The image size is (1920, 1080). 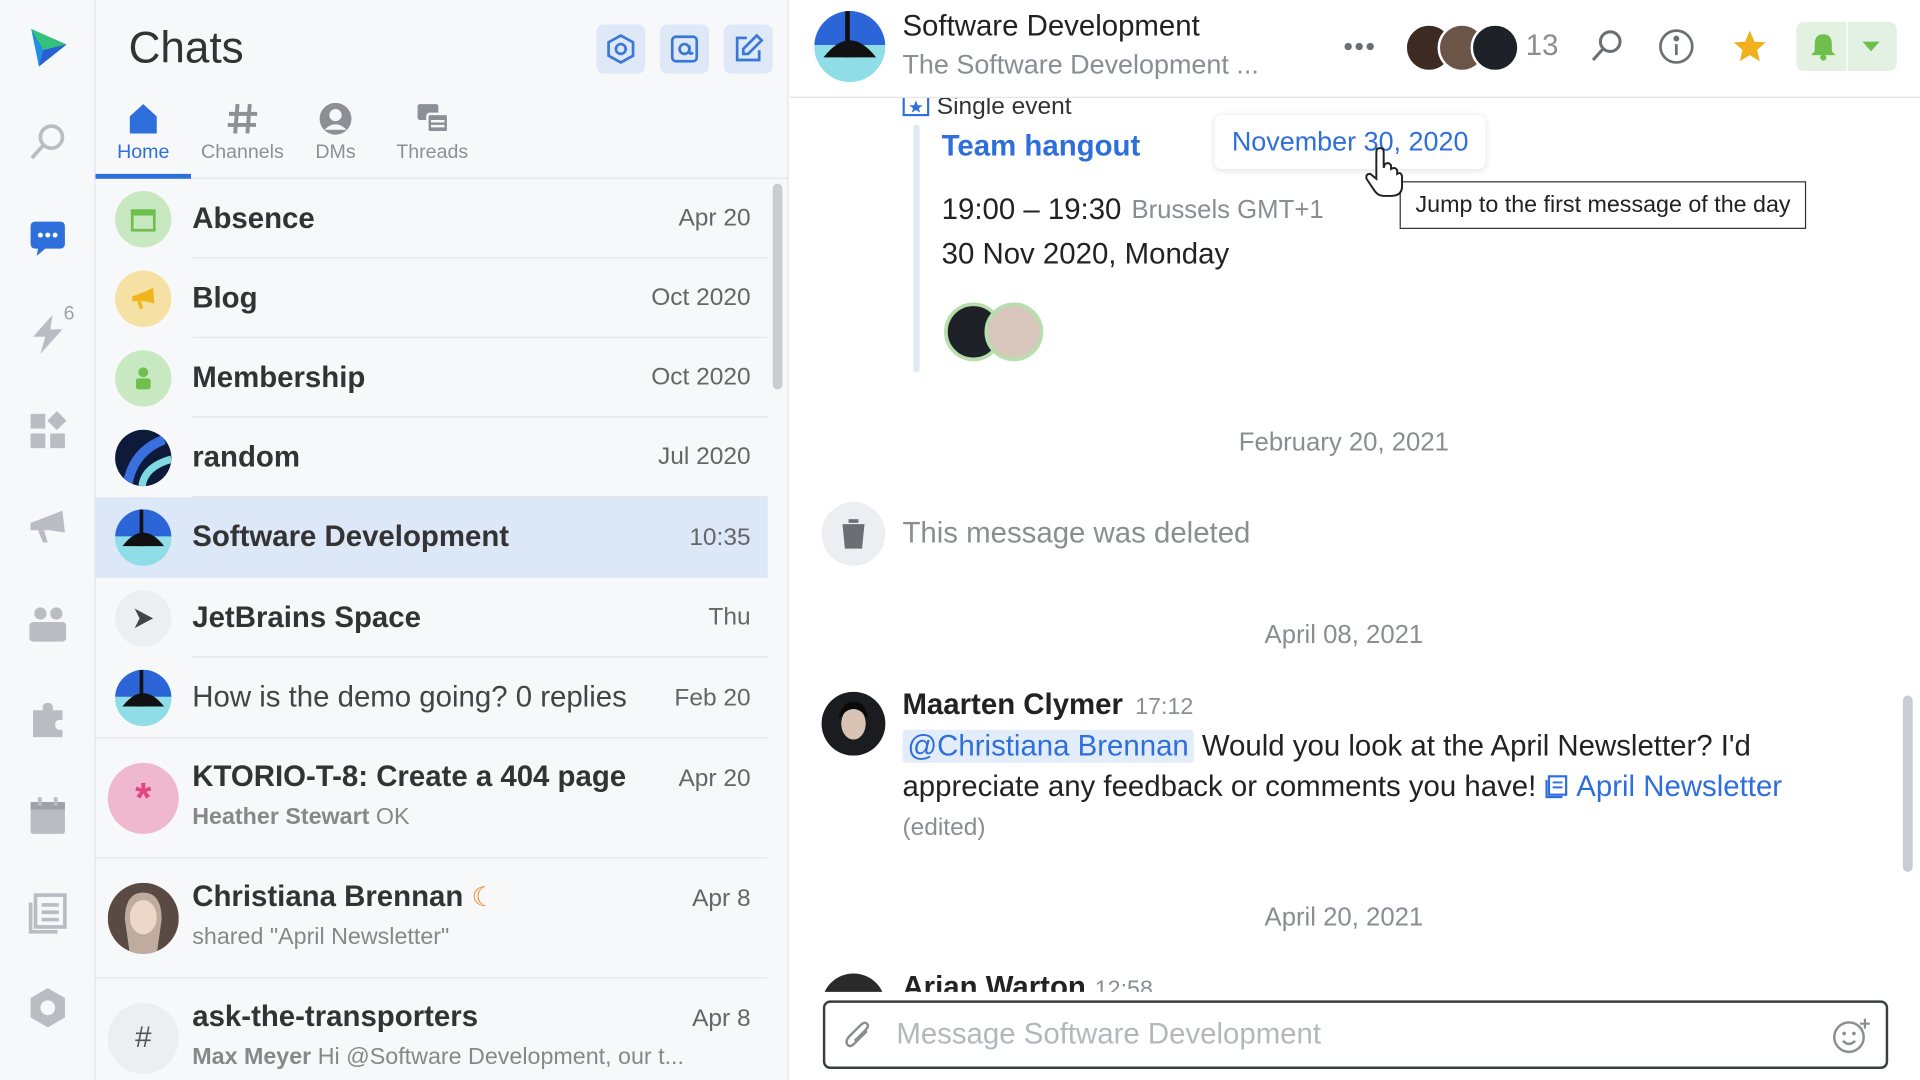 I want to click on message-input, so click(x=1349, y=1035).